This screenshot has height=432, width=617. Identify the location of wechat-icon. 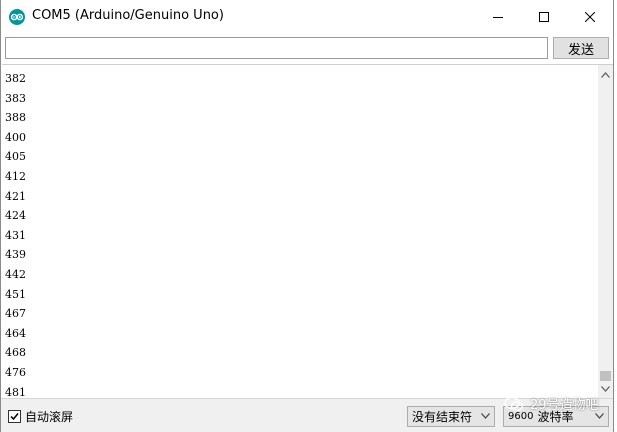
(514, 403).